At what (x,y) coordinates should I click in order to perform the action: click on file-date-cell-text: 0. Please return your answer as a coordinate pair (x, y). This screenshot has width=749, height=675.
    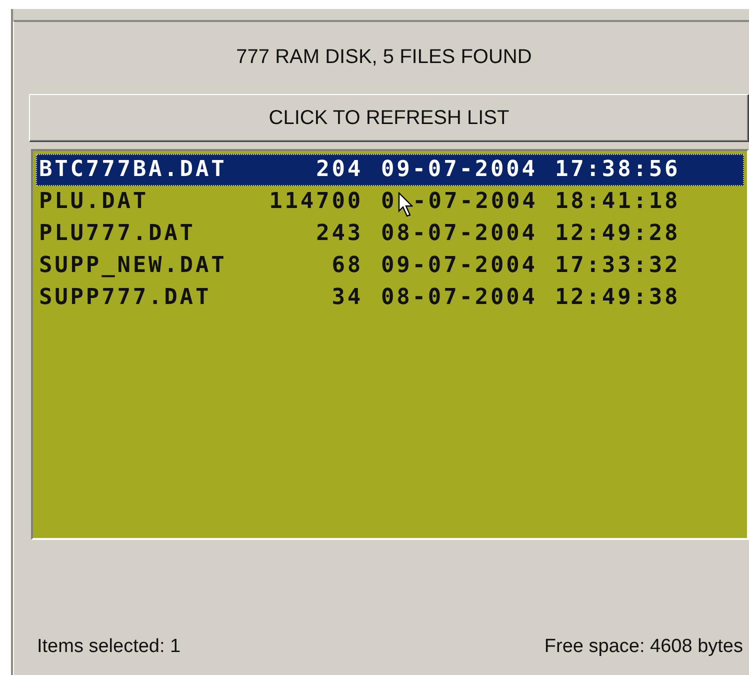
    Looking at the image, I should click on (389, 202).